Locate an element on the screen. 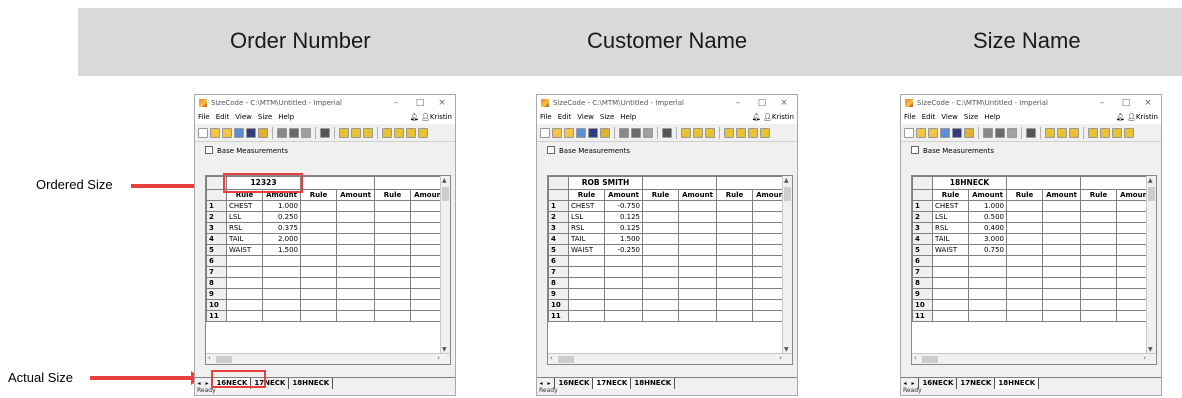 This screenshot has height=398, width=1182. bell-icon: 🔔︎ is located at coordinates (414, 117).